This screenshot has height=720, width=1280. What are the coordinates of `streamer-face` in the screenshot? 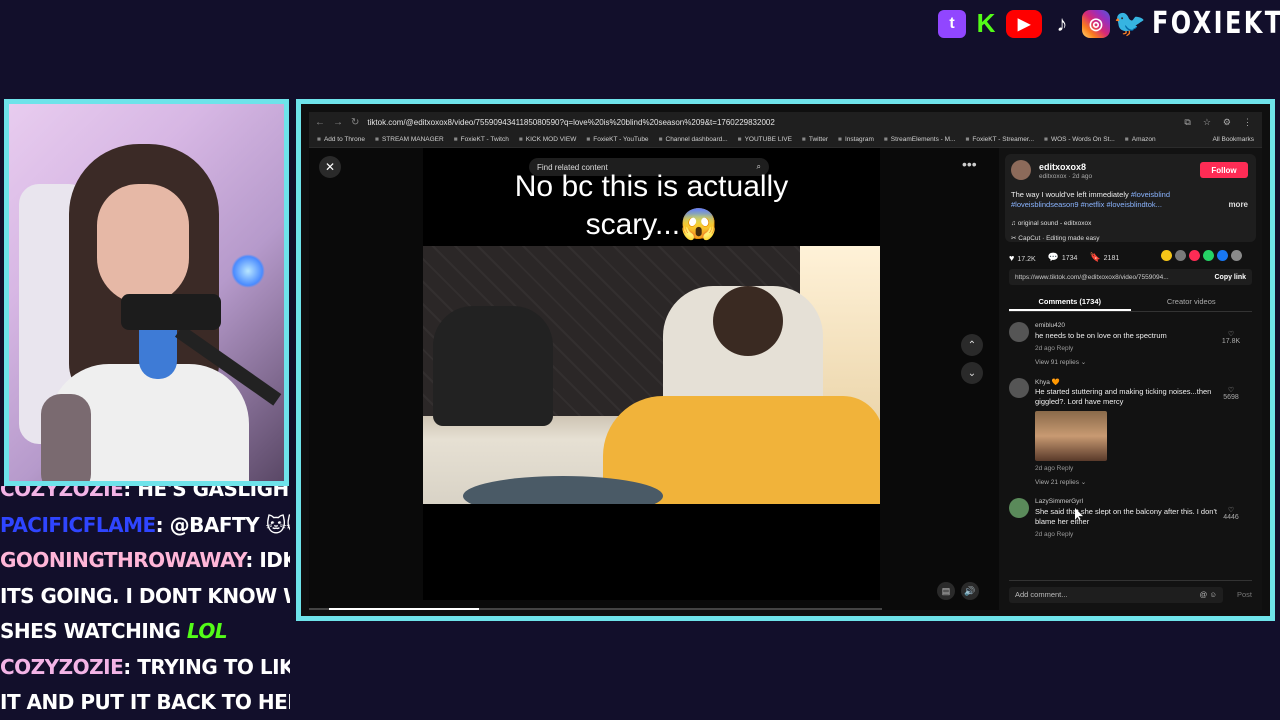 It's located at (143, 244).